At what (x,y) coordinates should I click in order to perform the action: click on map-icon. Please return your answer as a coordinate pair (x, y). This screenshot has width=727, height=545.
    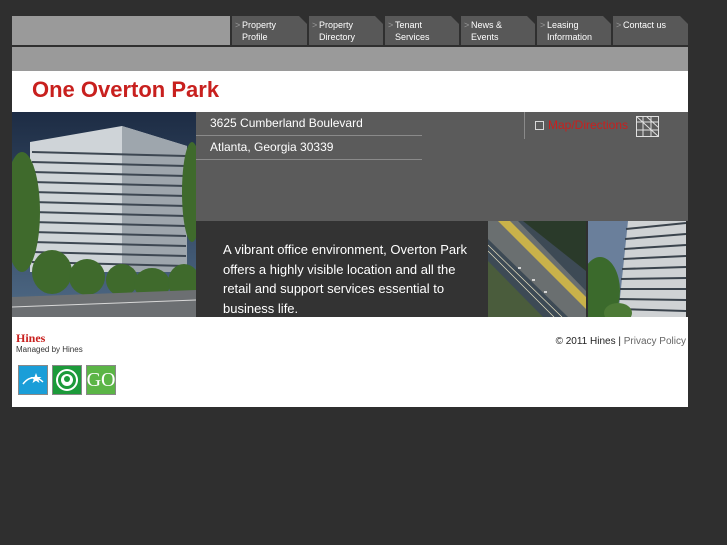
    Looking at the image, I should click on (647, 126).